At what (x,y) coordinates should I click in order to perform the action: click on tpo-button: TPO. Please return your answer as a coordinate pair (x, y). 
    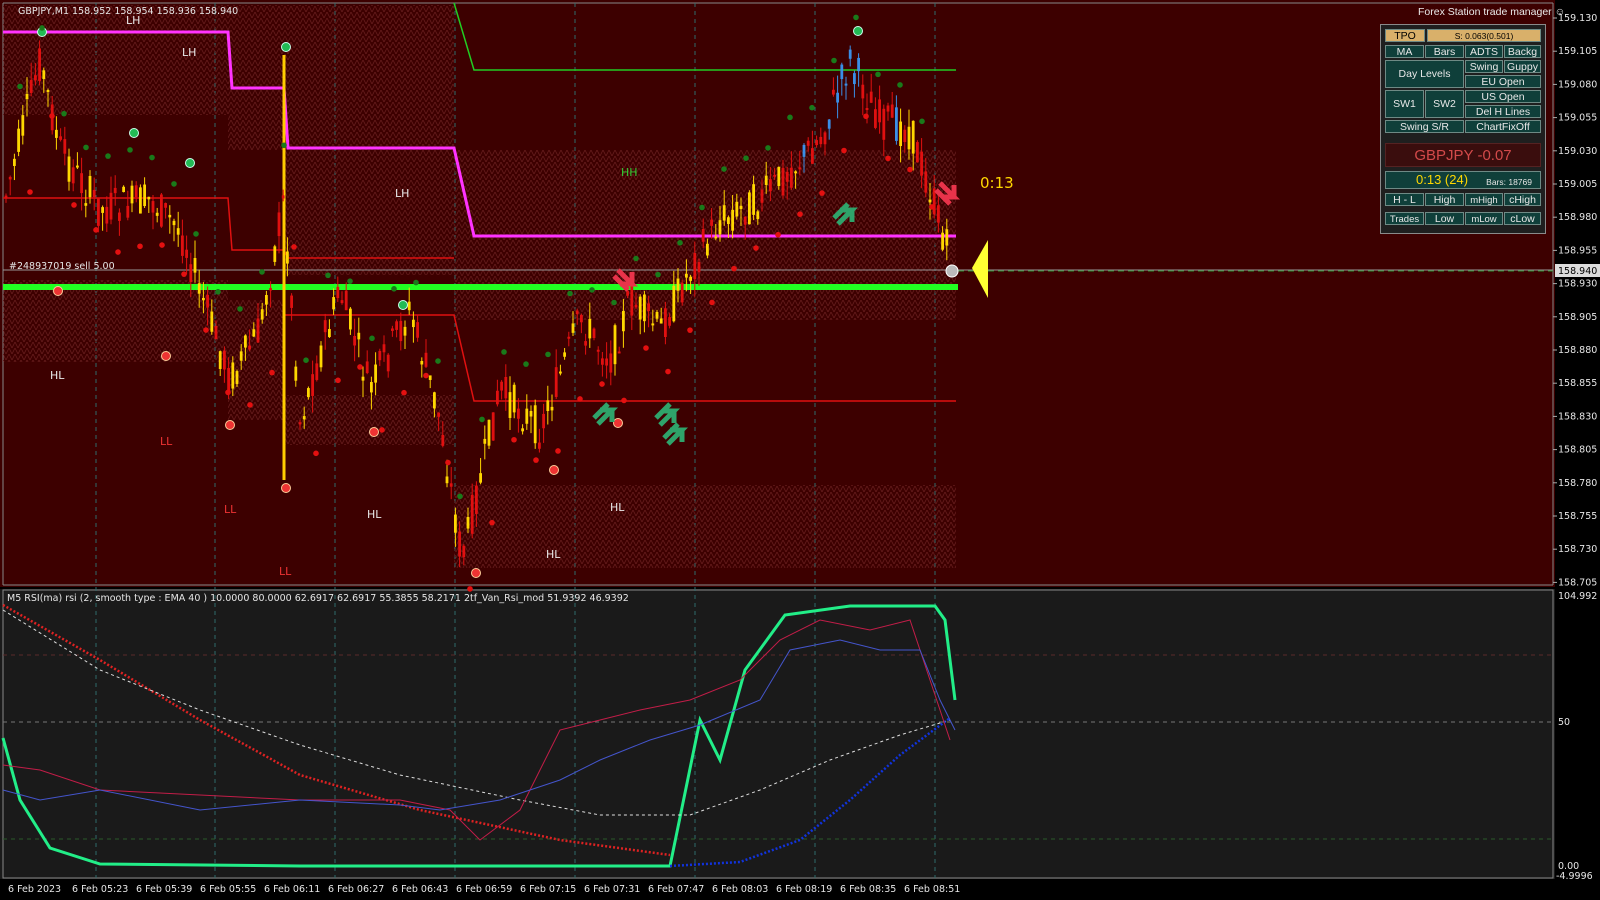
    Looking at the image, I should click on (1405, 35).